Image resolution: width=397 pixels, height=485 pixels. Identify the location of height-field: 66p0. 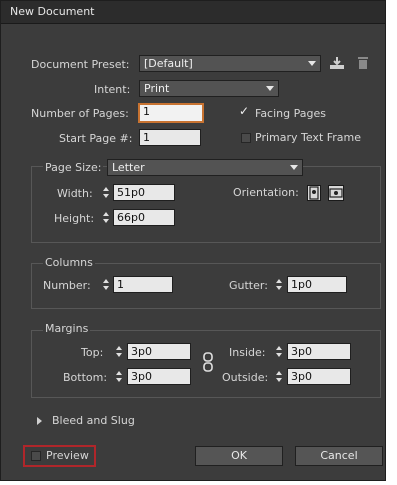
(144, 217).